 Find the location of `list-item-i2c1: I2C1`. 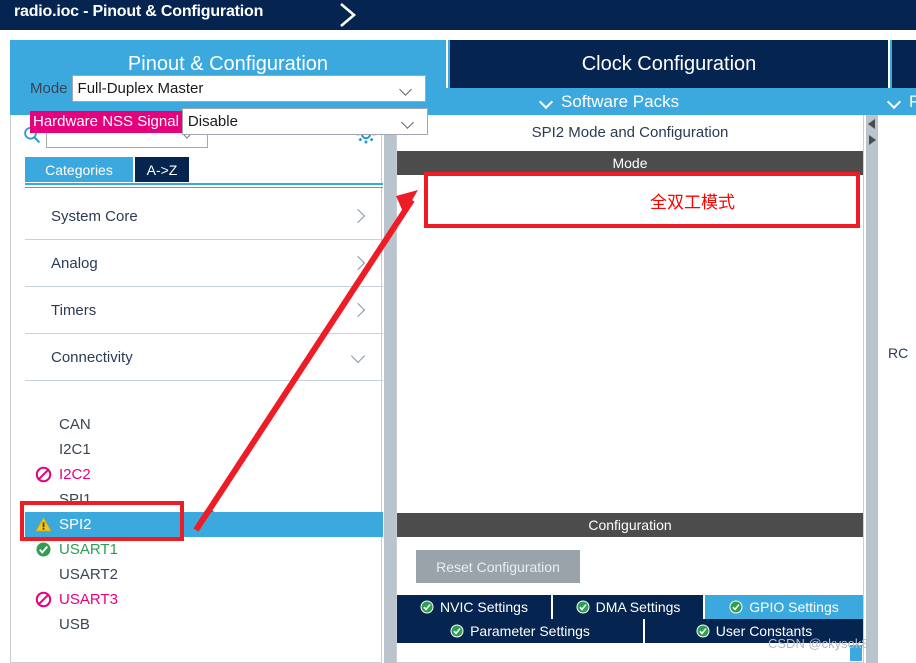

list-item-i2c1: I2C1 is located at coordinates (204, 449).